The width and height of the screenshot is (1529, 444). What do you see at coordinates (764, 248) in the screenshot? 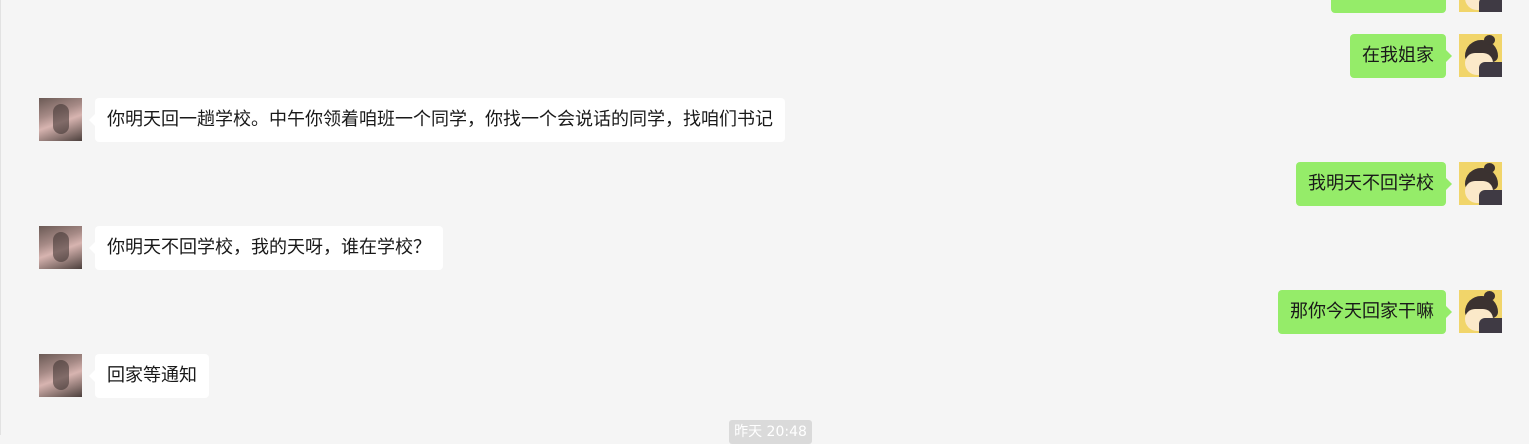
I see `chat-message-other: 你明天不回学校，我的天呀，谁在学校？` at bounding box center [764, 248].